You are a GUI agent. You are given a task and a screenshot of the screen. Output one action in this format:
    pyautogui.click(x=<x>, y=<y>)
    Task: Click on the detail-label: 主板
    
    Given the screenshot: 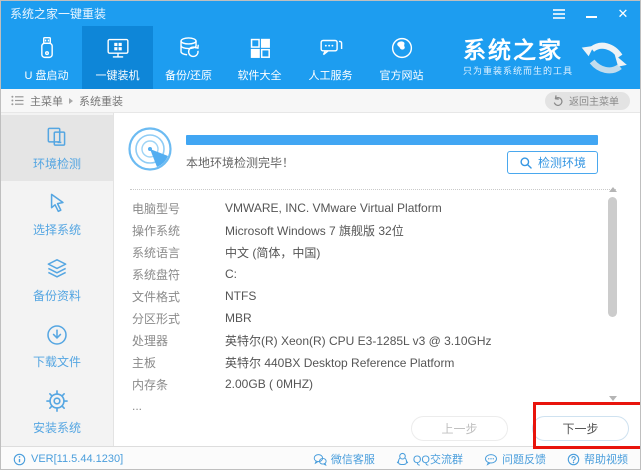 What is the action you would take?
    pyautogui.click(x=144, y=362)
    